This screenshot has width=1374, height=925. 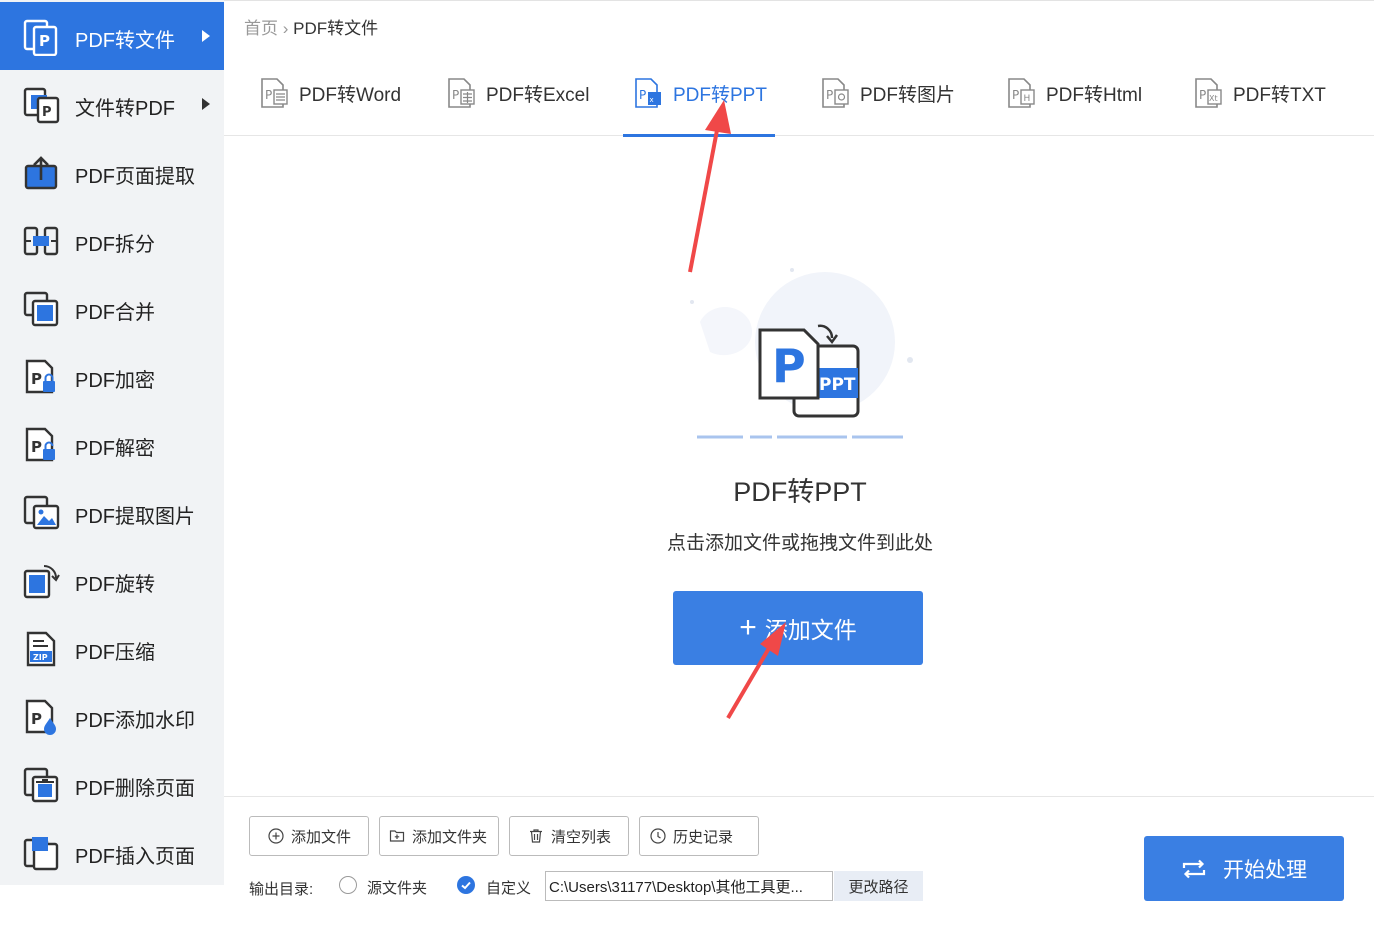 I want to click on sidebar-item-label: PDF提取图片, so click(x=135, y=517).